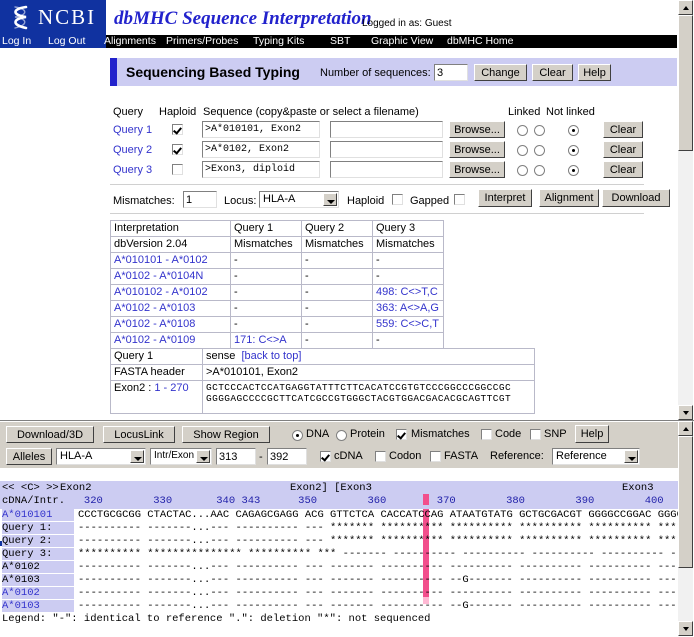 The height and width of the screenshot is (637, 694). I want to click on alignment-nav-controls: << <C> >>, so click(30, 488).